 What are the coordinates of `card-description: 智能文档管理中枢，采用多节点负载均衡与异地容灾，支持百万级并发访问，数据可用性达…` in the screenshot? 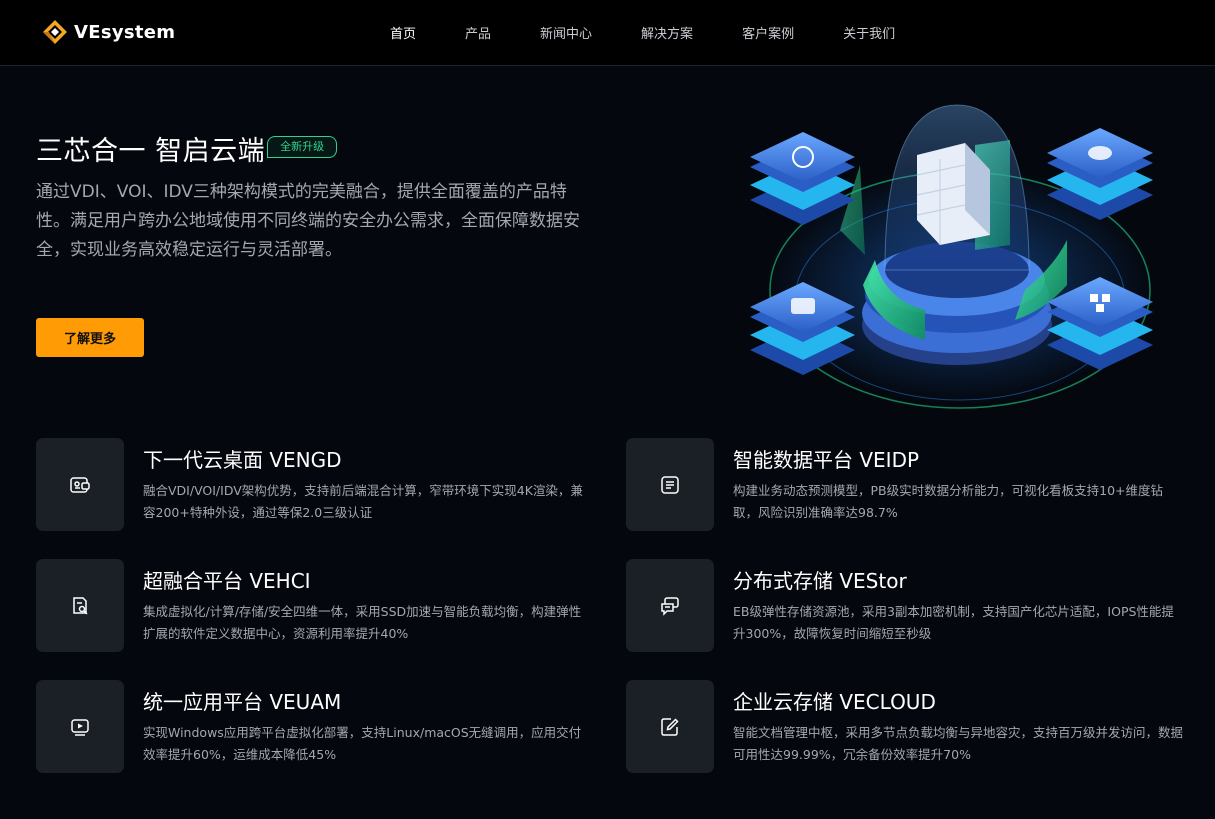 It's located at (958, 743).